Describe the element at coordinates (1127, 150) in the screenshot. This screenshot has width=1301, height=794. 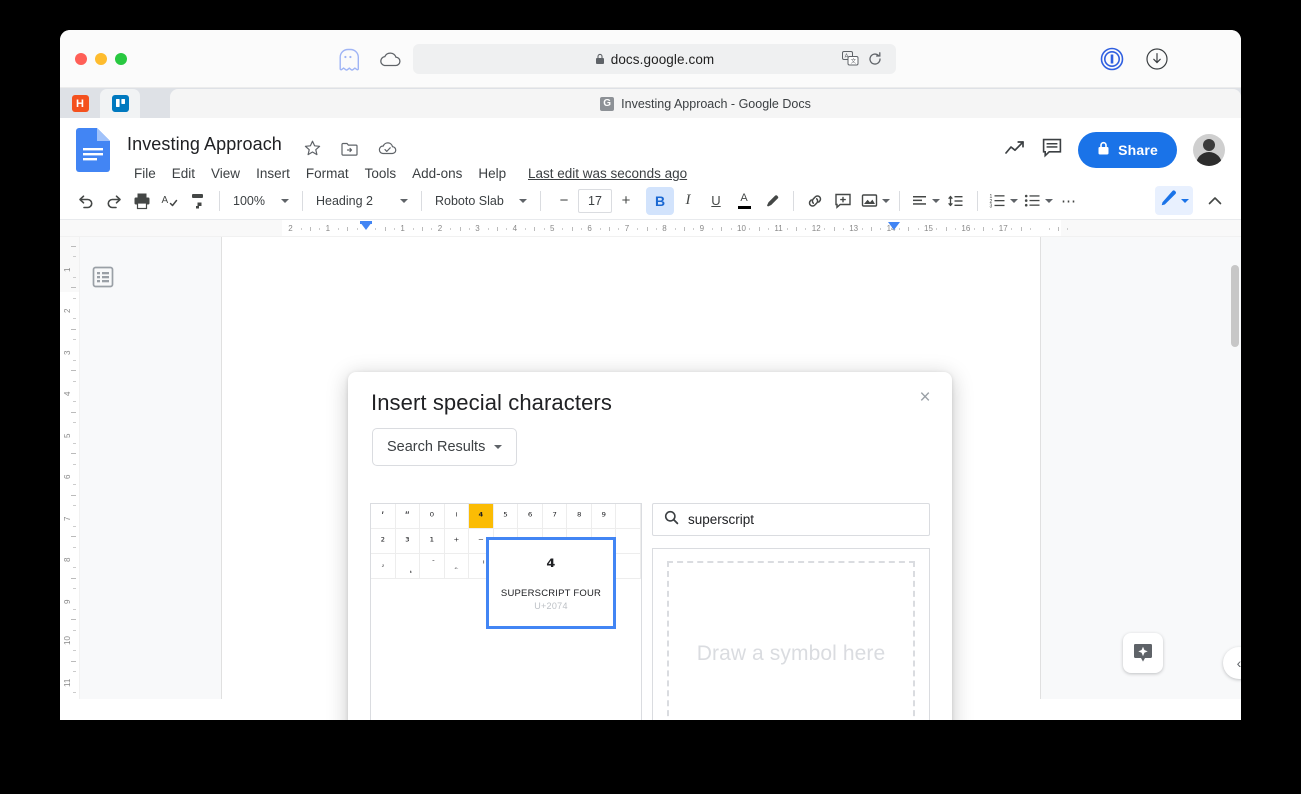
I see `share-button: Share` at that location.